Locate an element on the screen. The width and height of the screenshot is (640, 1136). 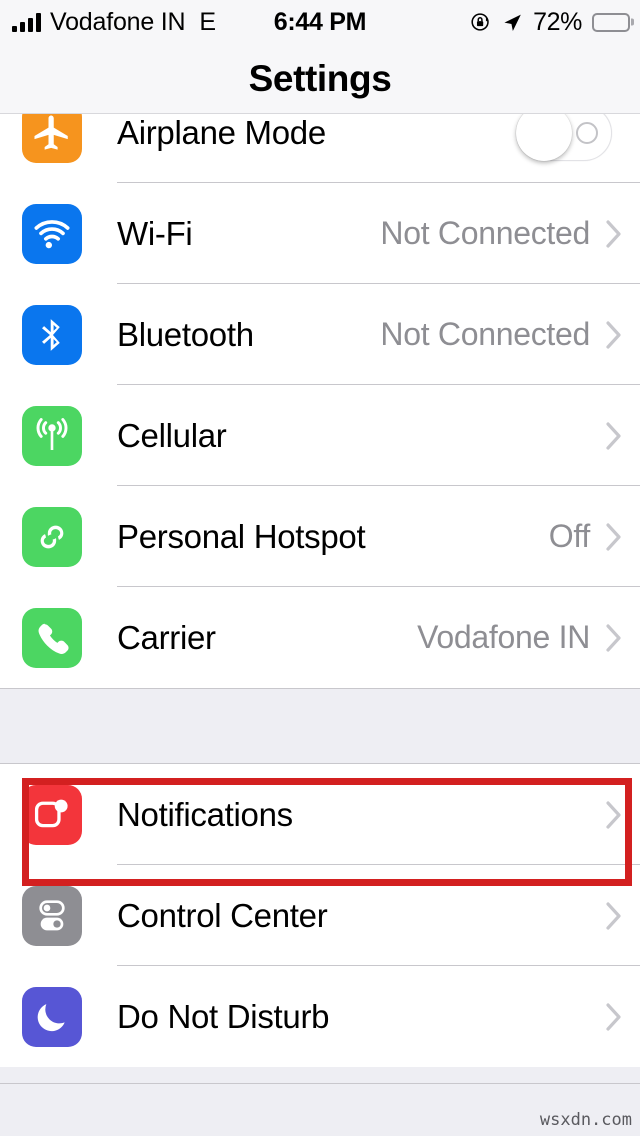
settings-row-accessory: Off is located at coordinates (594, 536).